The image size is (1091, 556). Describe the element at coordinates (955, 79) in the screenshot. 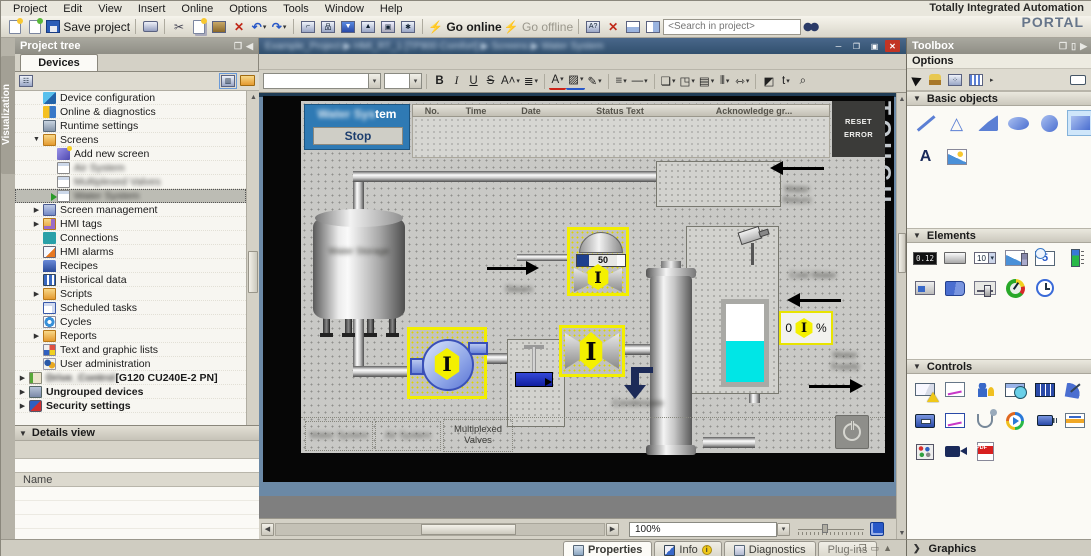

I see `options-dialog-icon: ⁘` at that location.